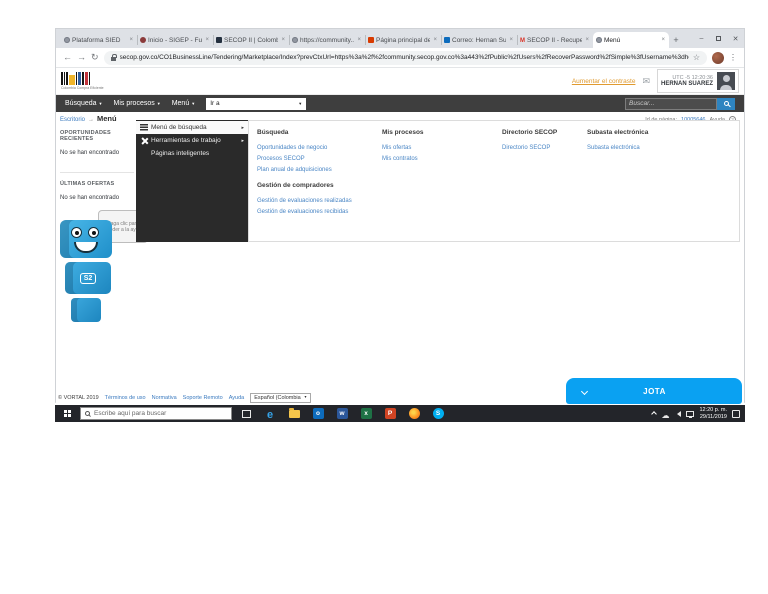  Describe the element at coordinates (676, 40) in the screenshot. I see `new-tab-button: +` at that location.